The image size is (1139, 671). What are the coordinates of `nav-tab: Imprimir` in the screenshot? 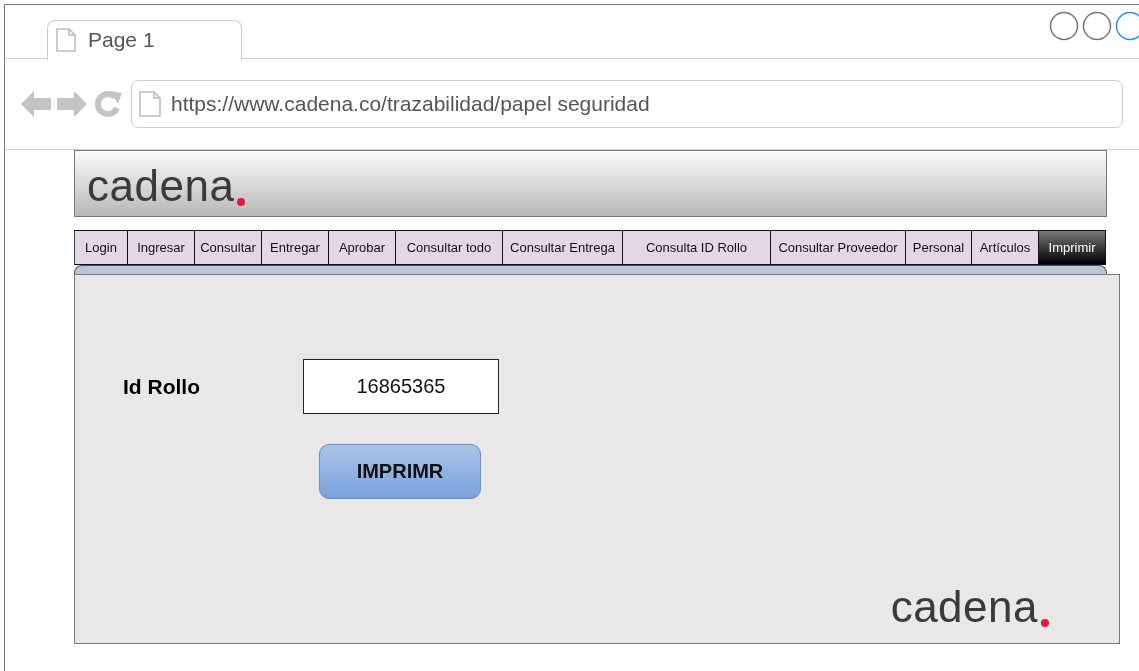 It's located at (1072, 247).